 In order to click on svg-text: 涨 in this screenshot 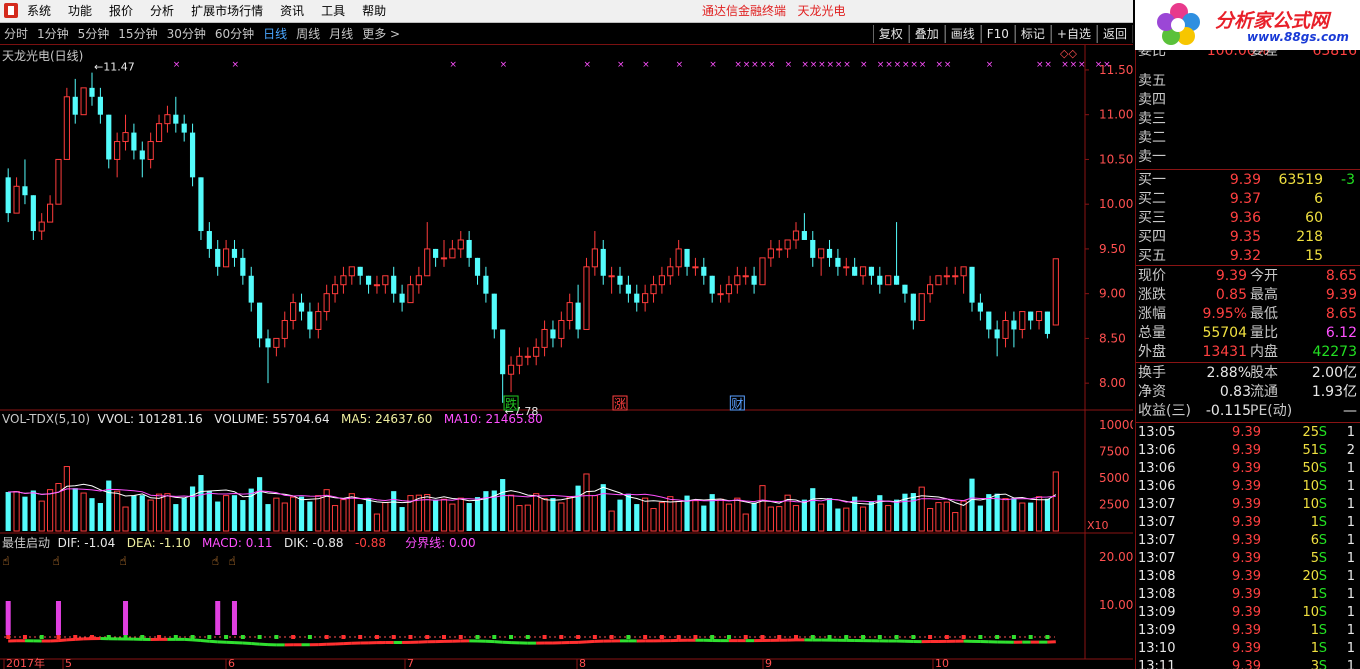, I will do `click(620, 403)`.